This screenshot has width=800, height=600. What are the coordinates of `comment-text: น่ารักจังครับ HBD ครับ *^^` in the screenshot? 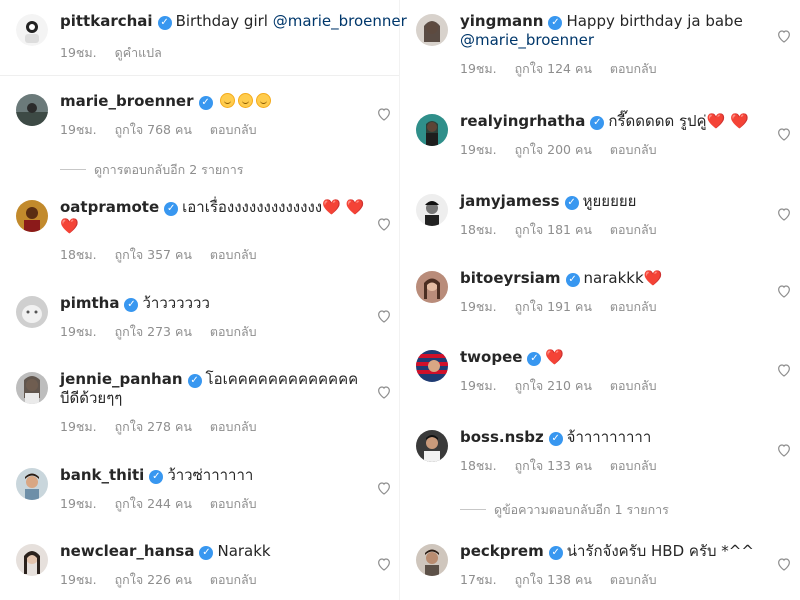 It's located at (660, 551).